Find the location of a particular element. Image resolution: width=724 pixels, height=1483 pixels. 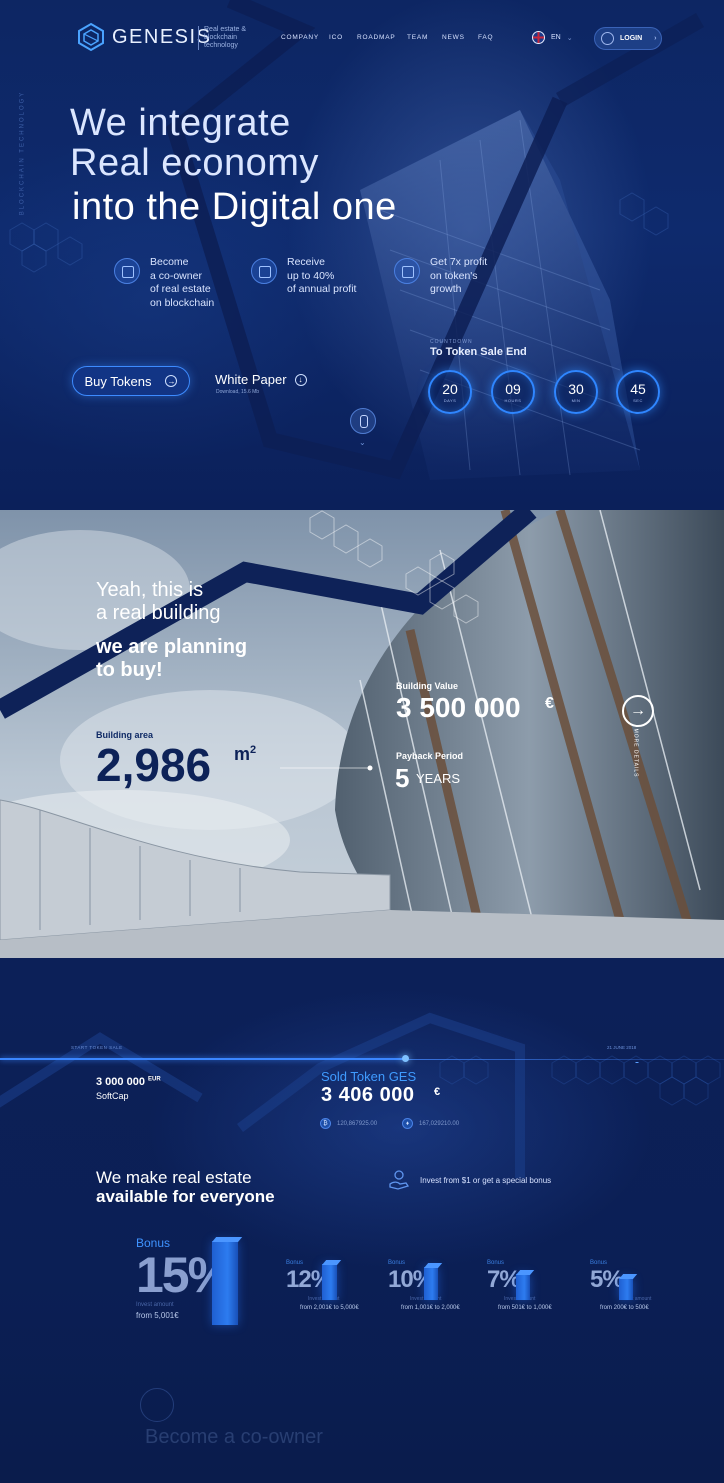

chevron-right-icon: › is located at coordinates (655, 38).